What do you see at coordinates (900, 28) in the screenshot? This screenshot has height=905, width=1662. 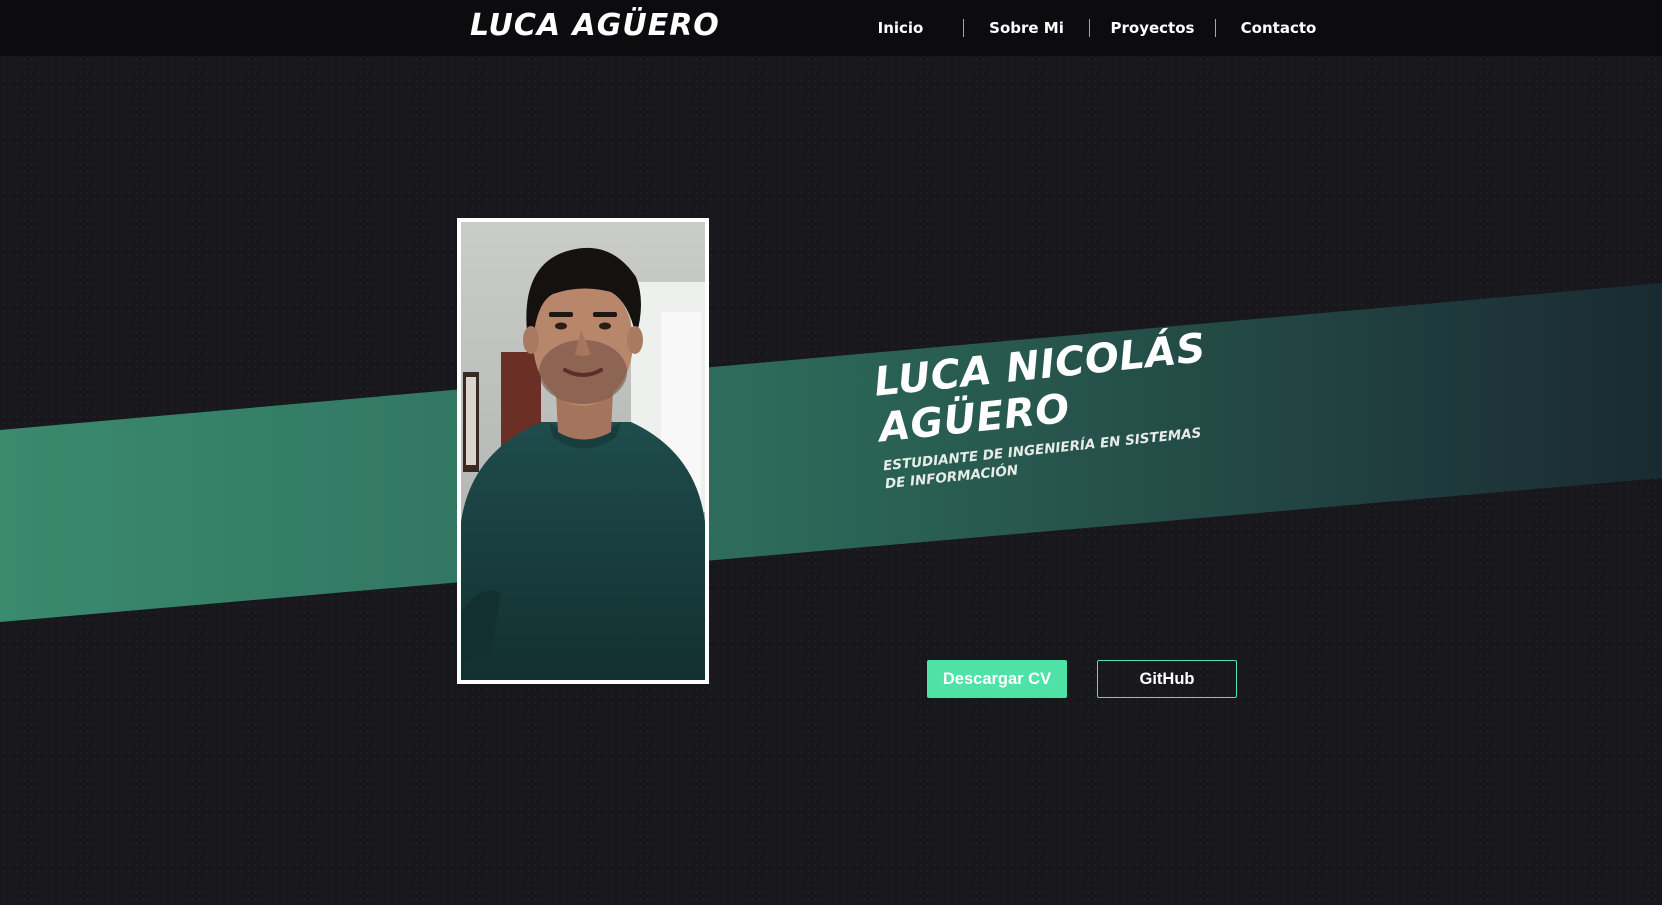 I see `nav-item-inicio: Inicio` at bounding box center [900, 28].